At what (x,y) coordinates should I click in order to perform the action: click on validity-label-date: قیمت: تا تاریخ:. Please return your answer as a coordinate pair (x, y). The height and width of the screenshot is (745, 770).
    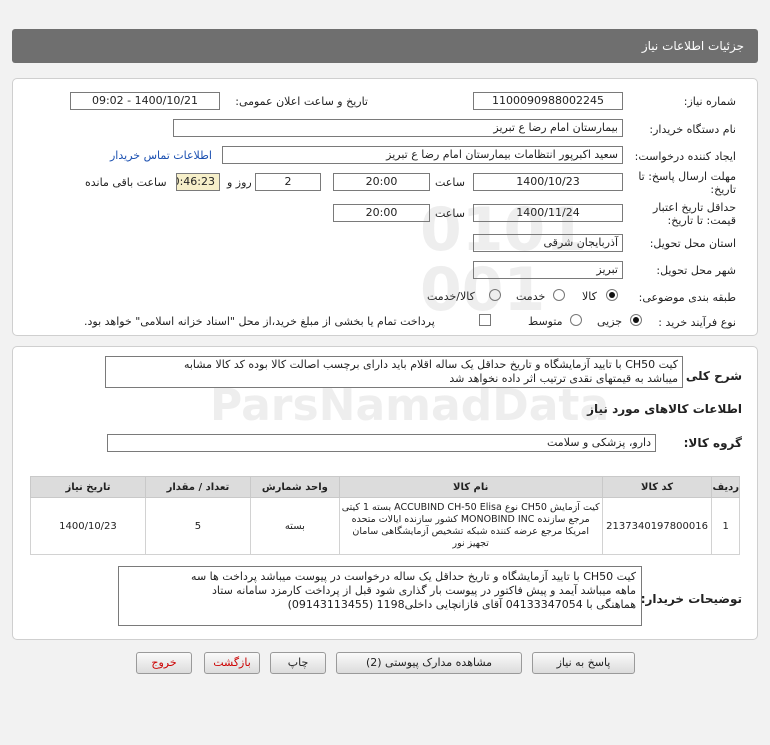
    Looking at the image, I should click on (701, 220).